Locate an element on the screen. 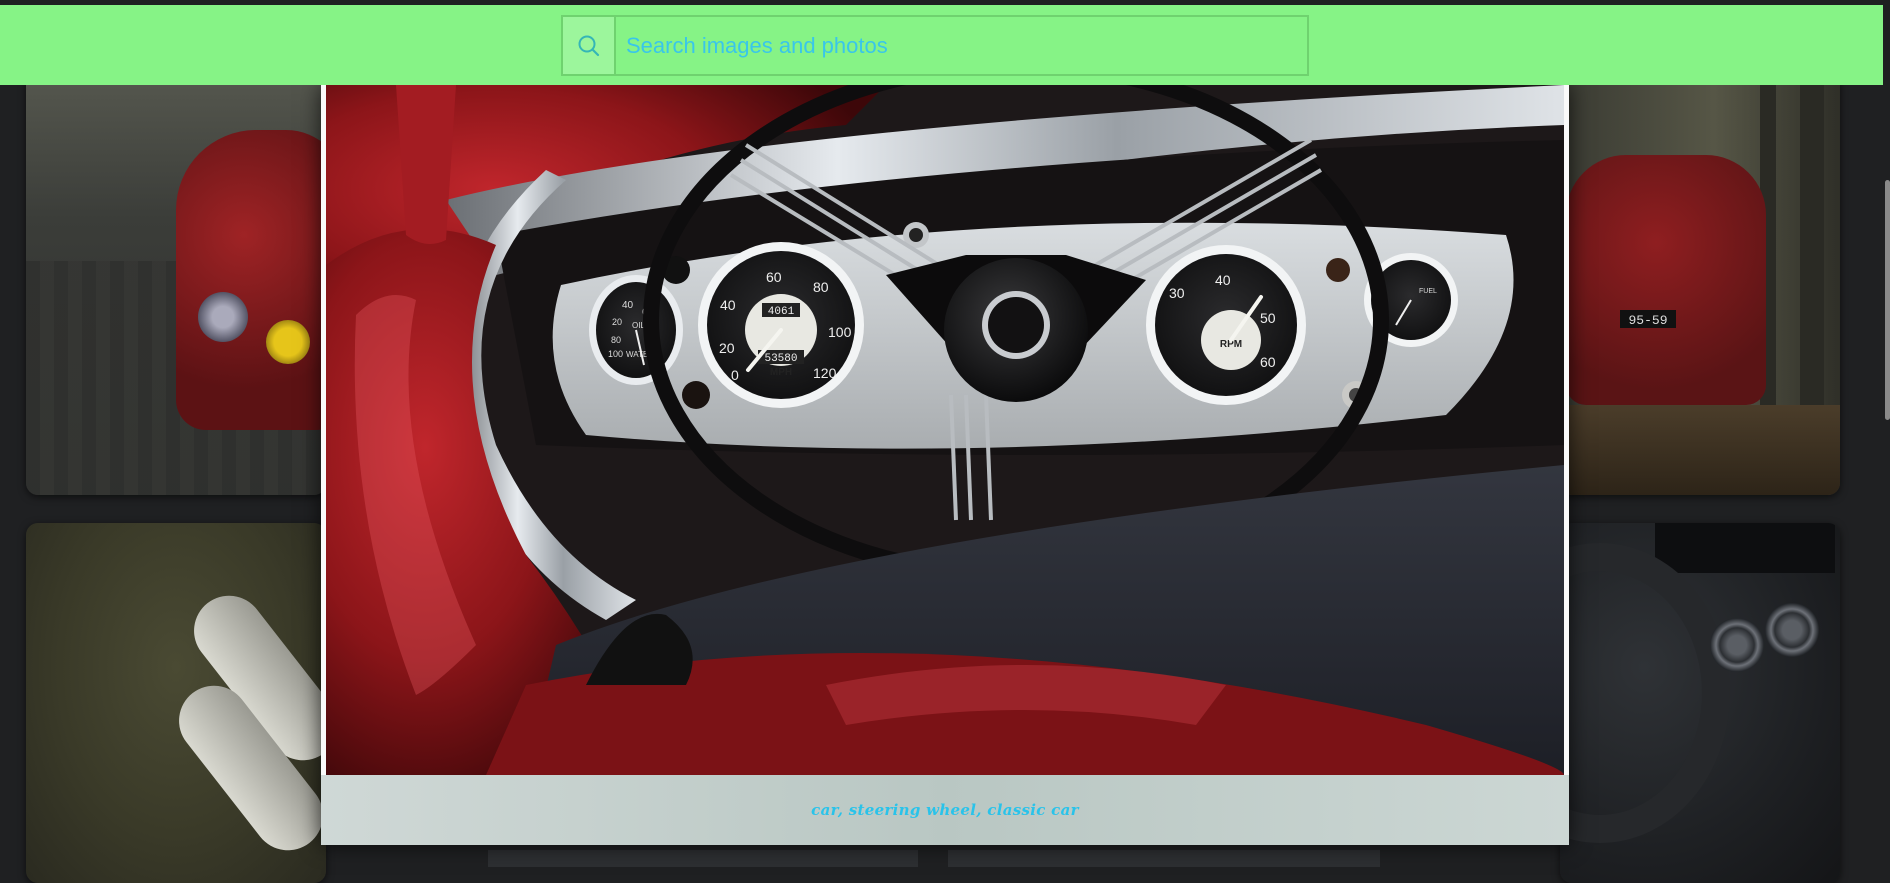 The height and width of the screenshot is (883, 1890). red-fiat-car is located at coordinates (1666, 280).